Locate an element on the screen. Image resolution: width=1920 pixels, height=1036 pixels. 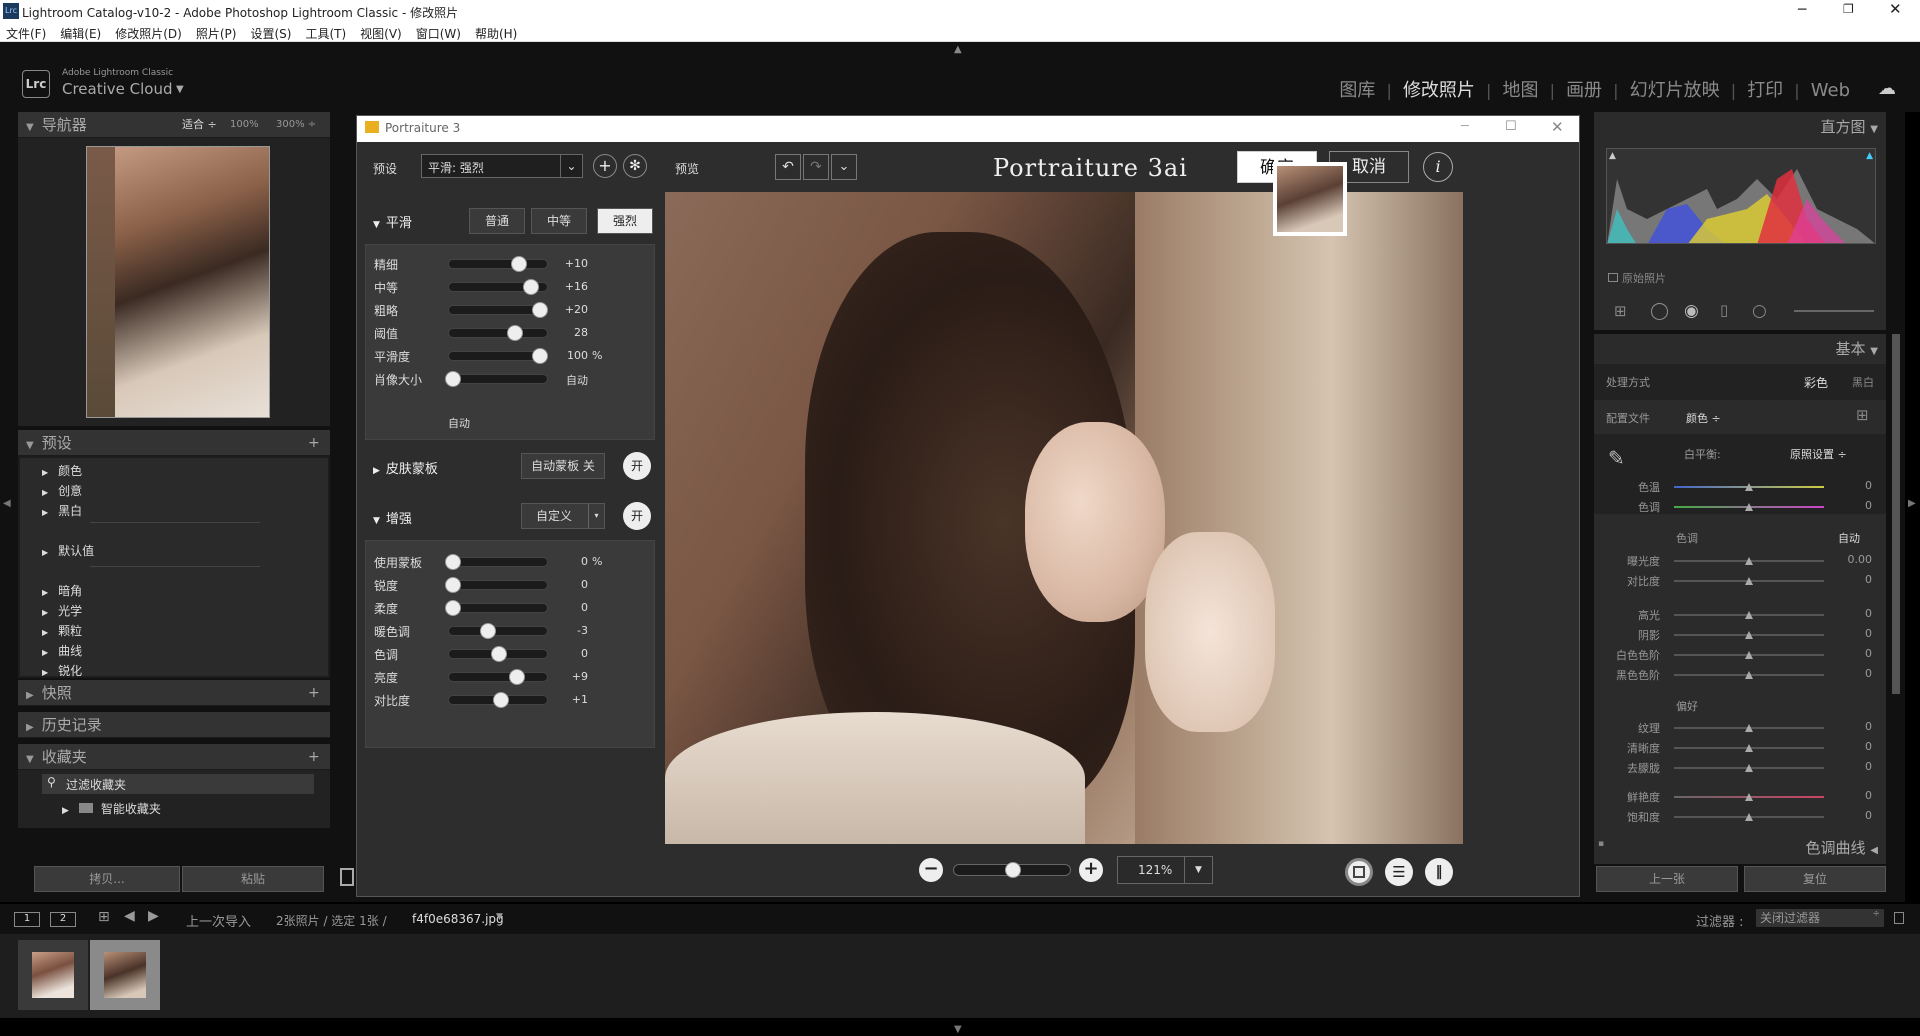
original-photo-checkbox: 原始照片 is located at coordinates (1637, 278).